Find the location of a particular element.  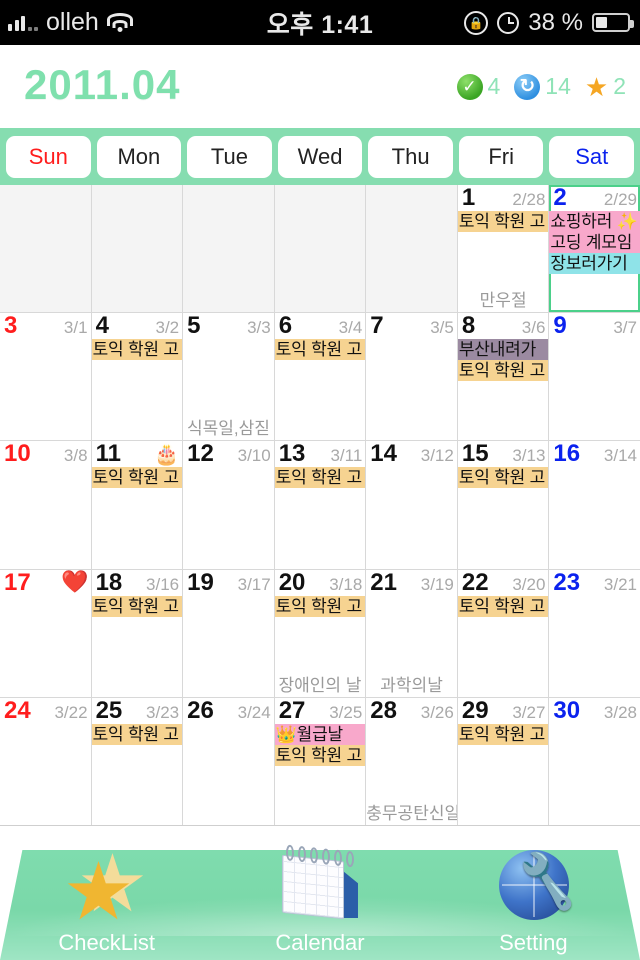

alarm-clock-icon is located at coordinates (508, 22).